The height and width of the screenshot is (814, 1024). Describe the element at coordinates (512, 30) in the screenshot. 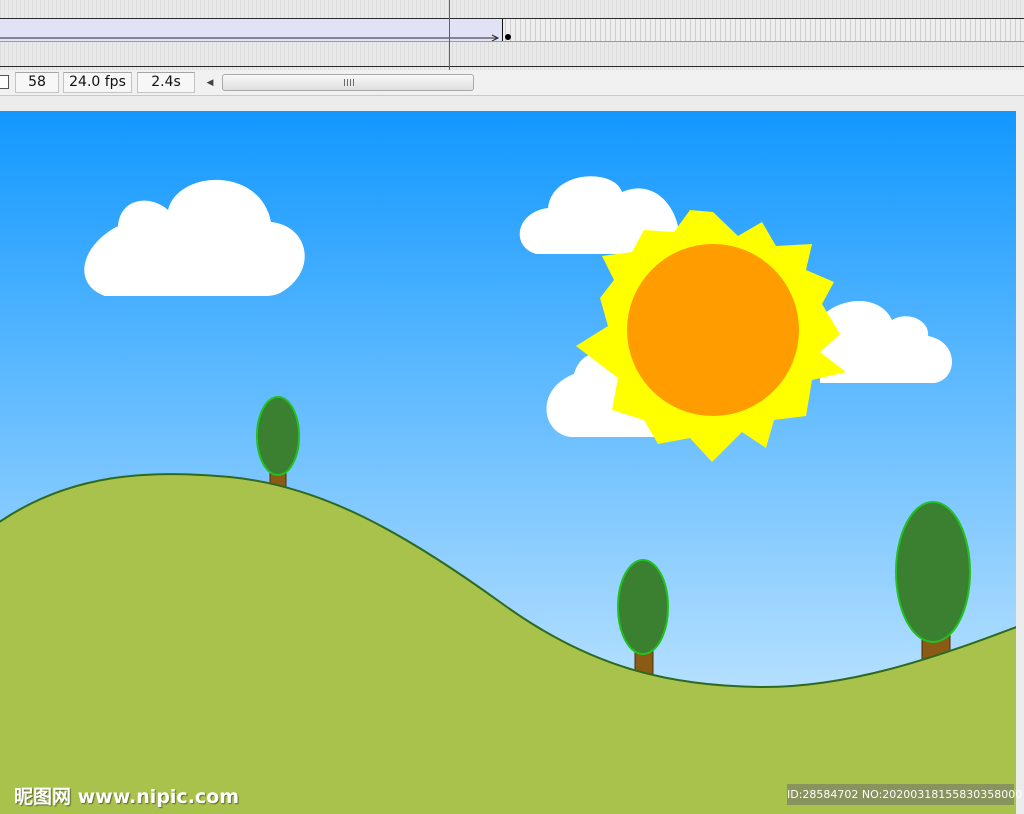

I see `layer-frames-row` at that location.